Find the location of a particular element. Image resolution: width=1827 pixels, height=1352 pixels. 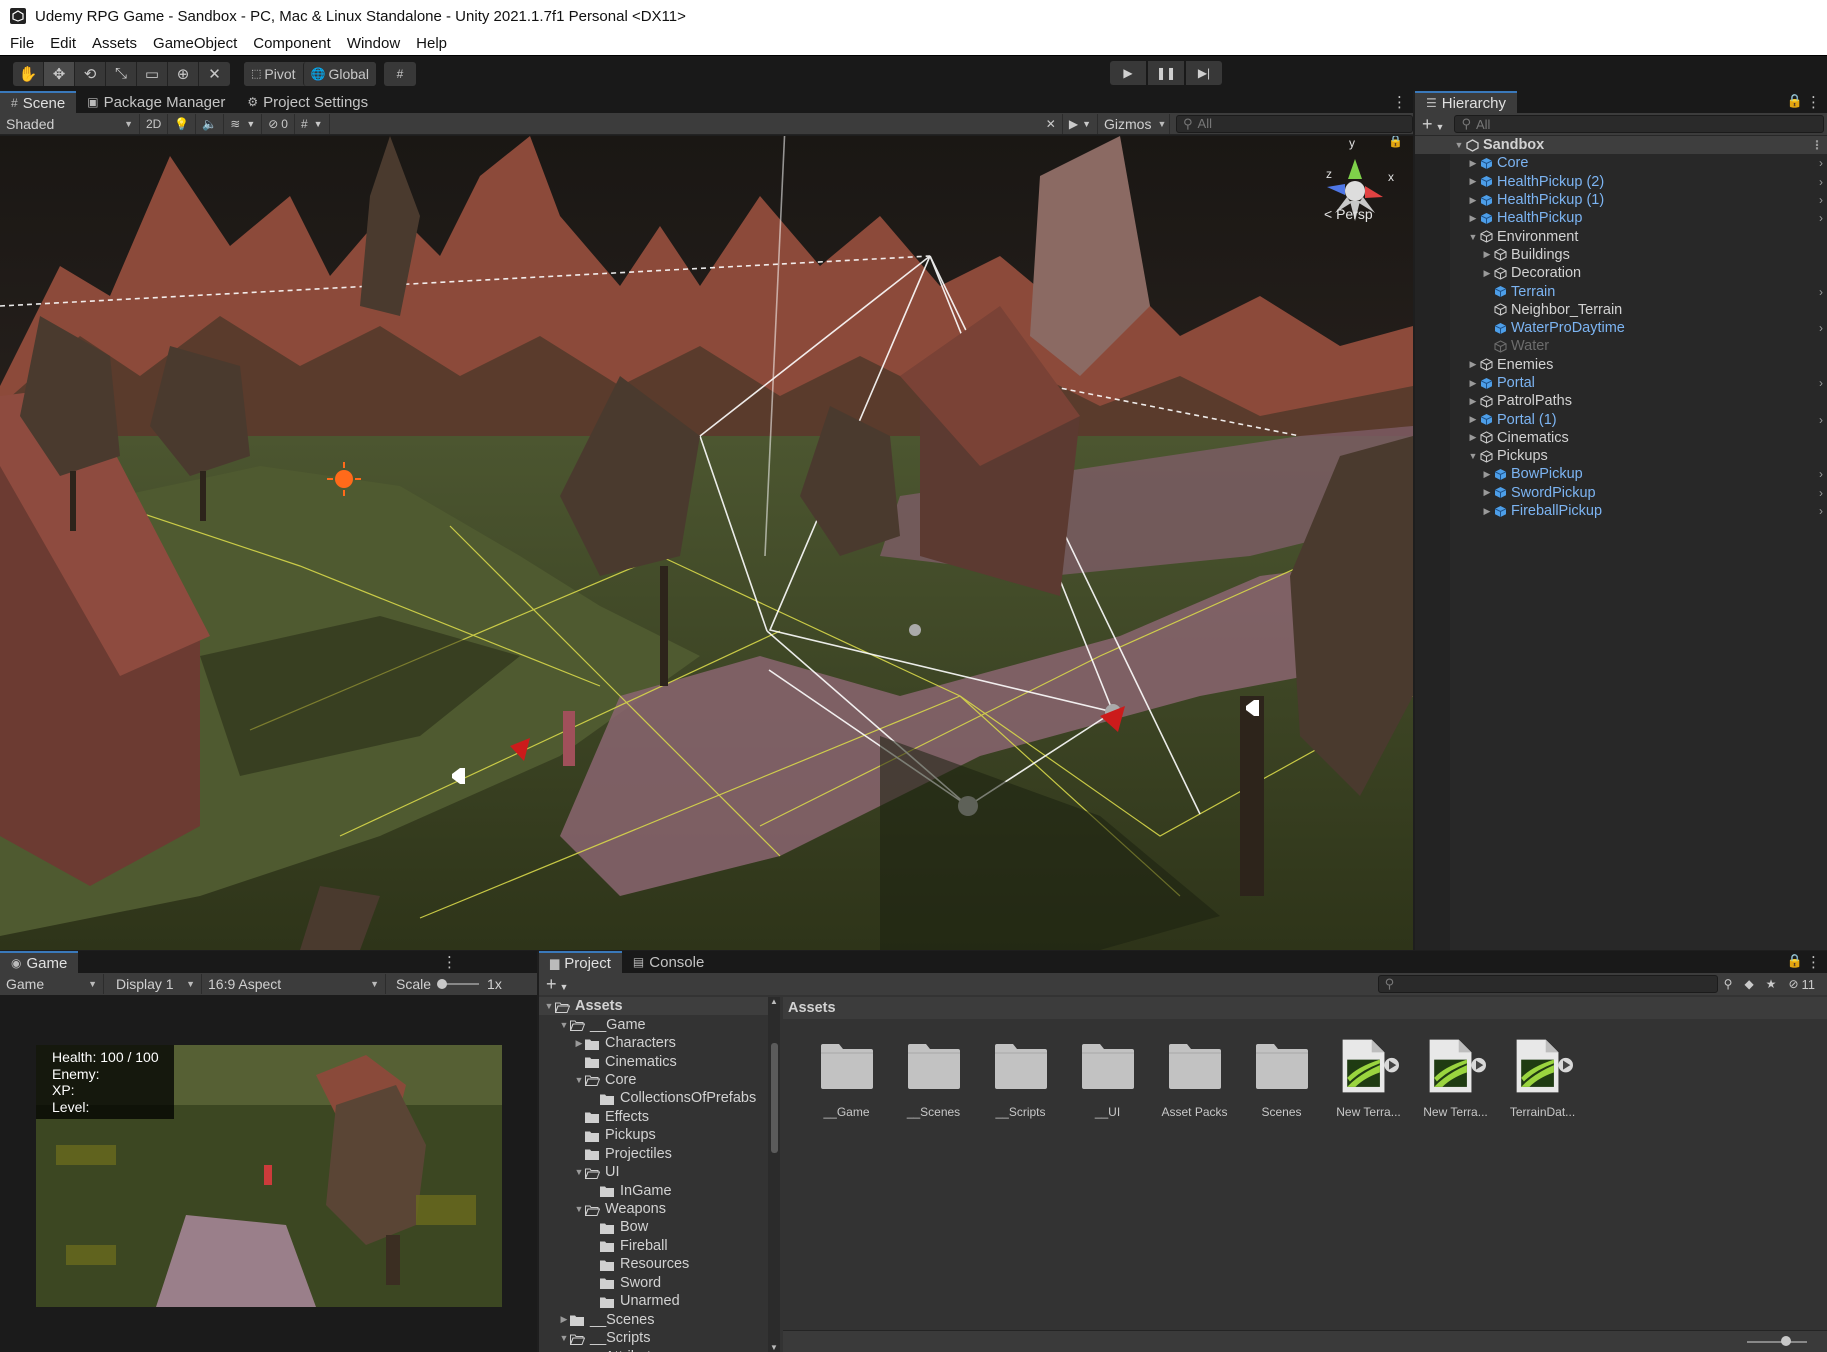

tree-effects: Effects is located at coordinates (659, 1117).